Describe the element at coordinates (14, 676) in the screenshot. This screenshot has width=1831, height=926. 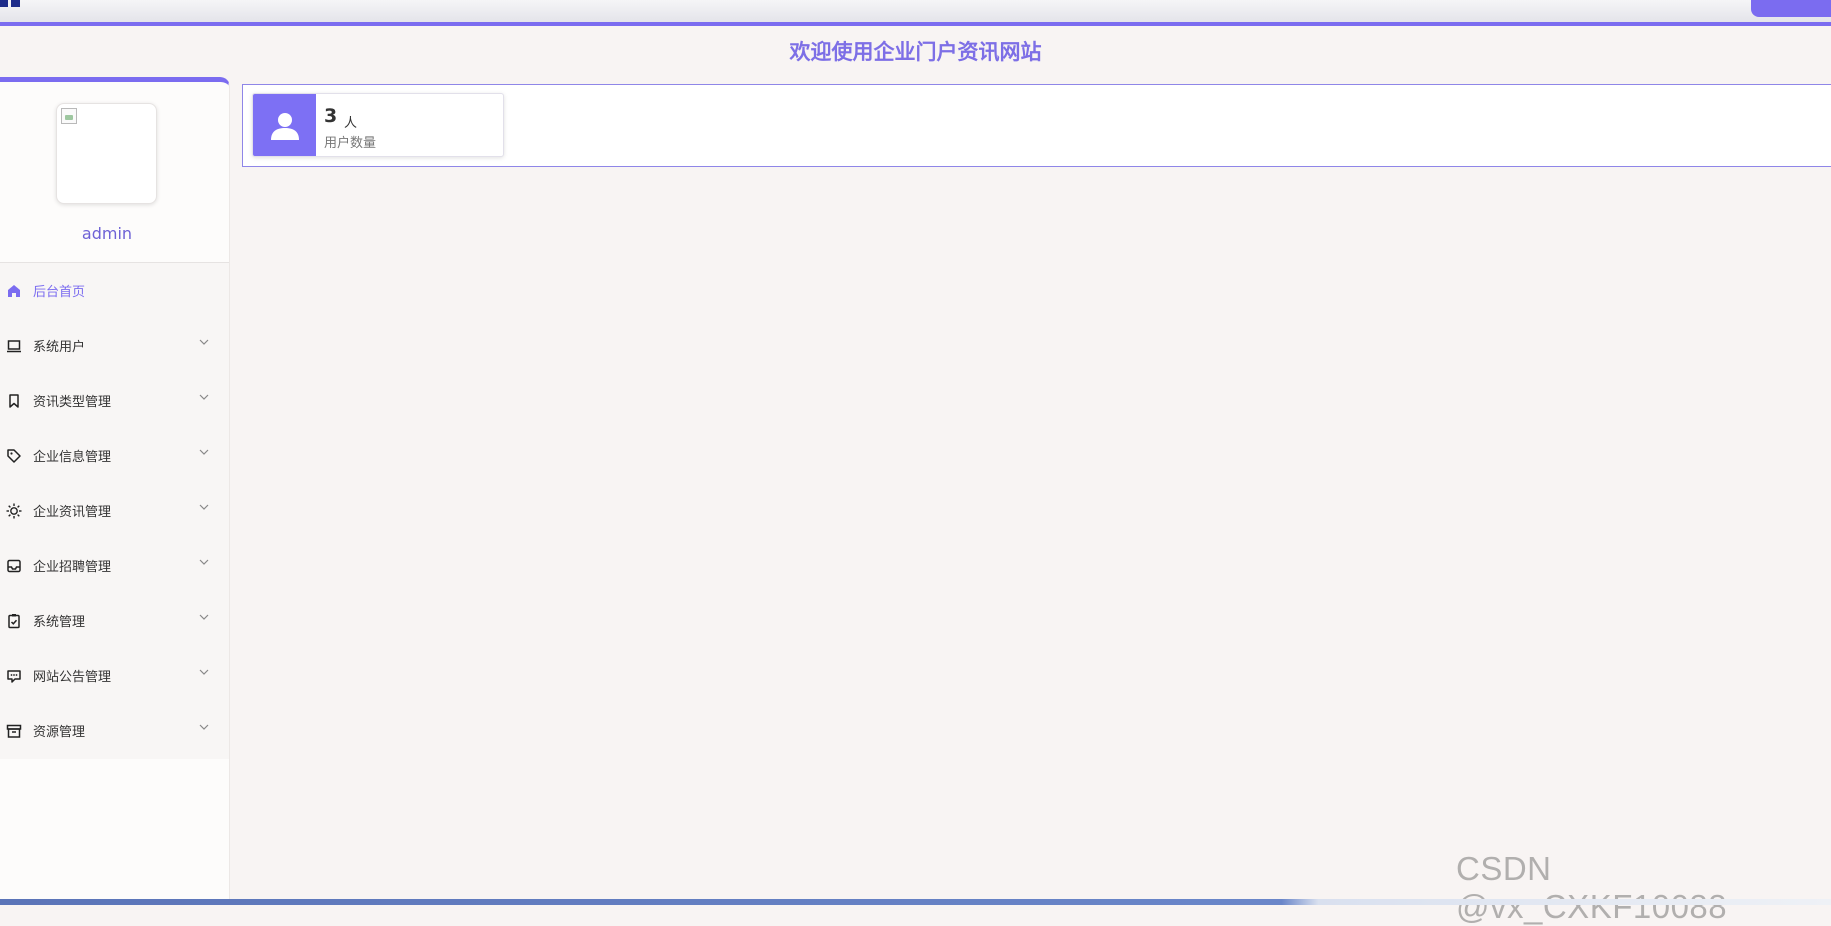
I see `chat-icon` at that location.